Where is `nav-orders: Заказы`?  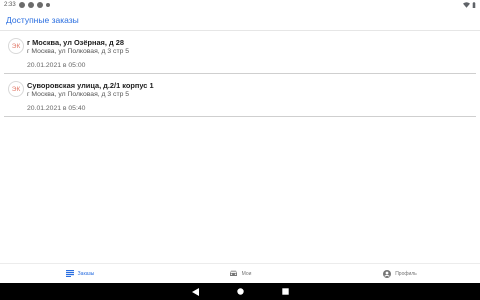 nav-orders: Заказы is located at coordinates (80, 273).